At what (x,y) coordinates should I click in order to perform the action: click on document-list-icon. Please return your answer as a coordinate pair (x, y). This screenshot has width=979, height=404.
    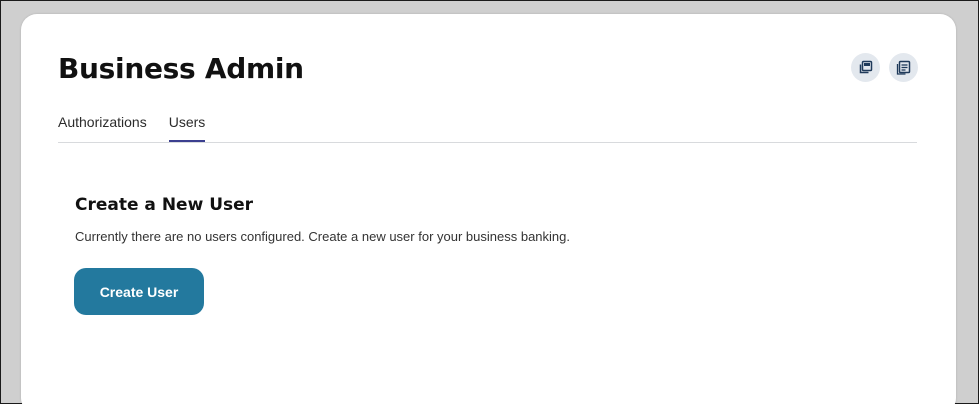
    Looking at the image, I should click on (903, 67).